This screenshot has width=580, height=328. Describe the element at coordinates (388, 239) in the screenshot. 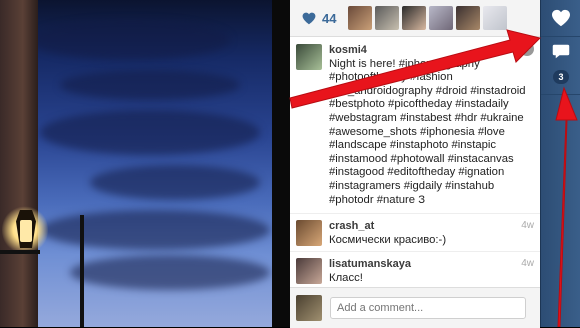

I see `comment-text: Космически красиво:-)` at that location.